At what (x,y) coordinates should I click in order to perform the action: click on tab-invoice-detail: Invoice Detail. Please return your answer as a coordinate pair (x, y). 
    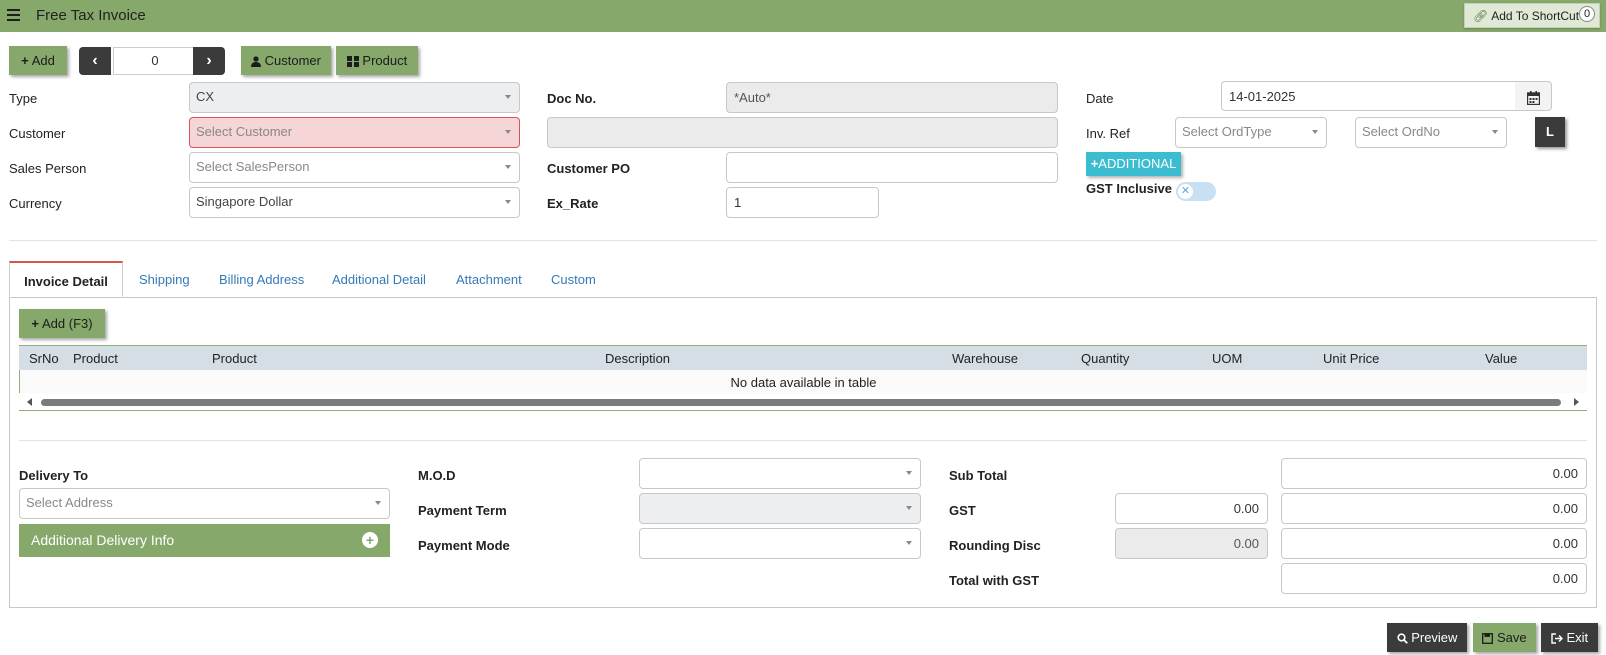
    Looking at the image, I should click on (66, 279).